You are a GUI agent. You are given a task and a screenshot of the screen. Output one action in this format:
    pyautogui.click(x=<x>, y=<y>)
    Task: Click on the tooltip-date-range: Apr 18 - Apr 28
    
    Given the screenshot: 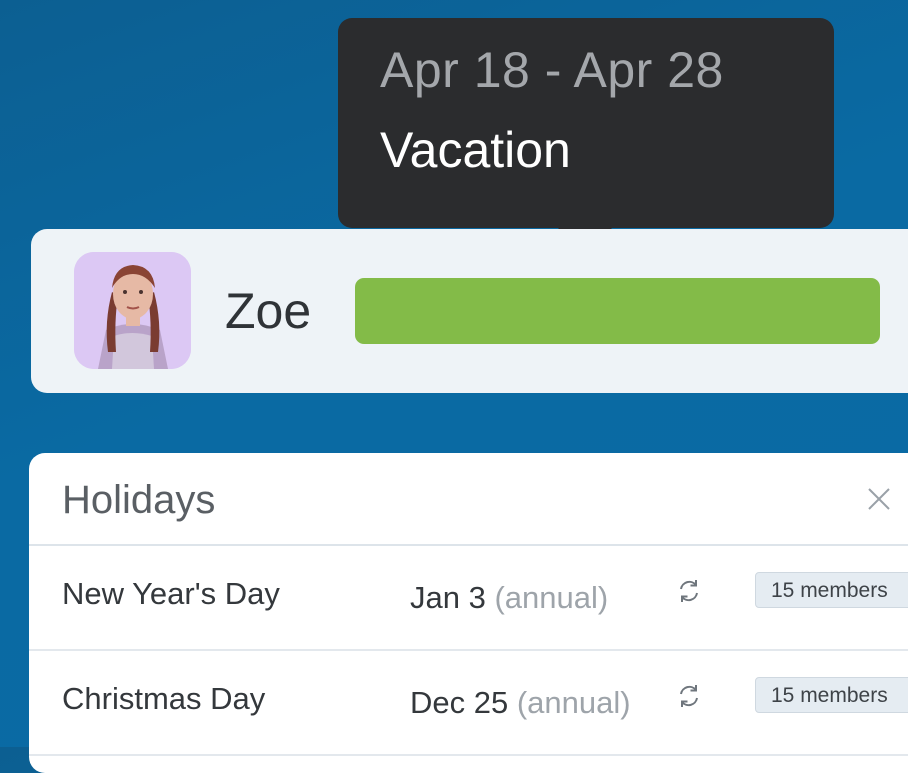 What is the action you would take?
    pyautogui.click(x=552, y=70)
    